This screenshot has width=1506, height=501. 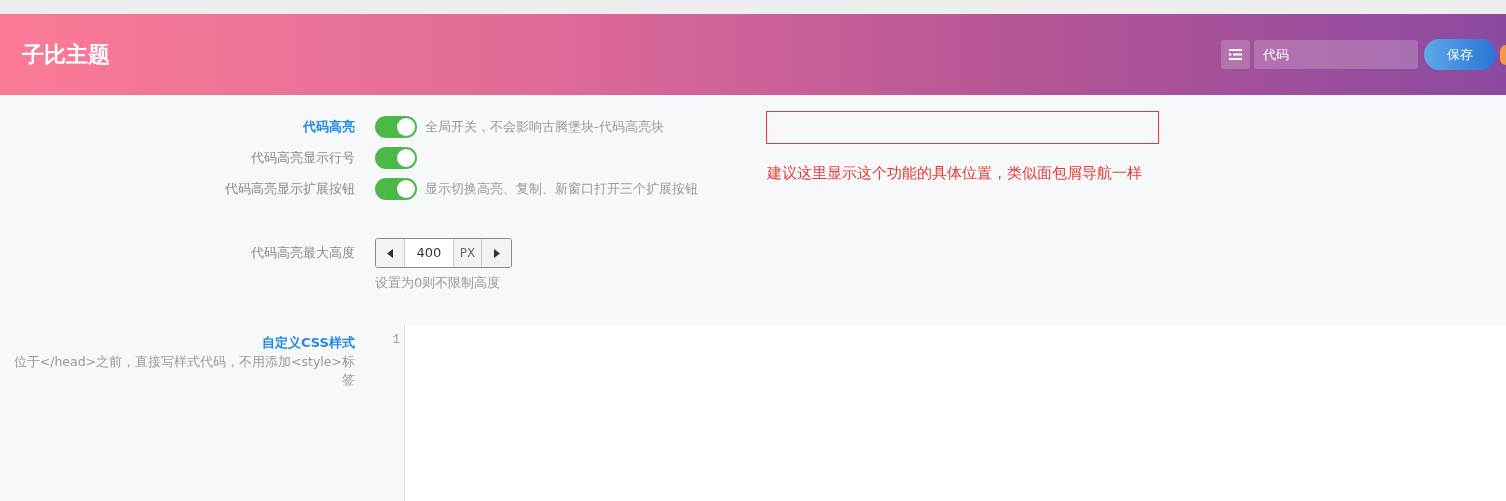 I want to click on caret-right-icon, so click(x=496, y=253).